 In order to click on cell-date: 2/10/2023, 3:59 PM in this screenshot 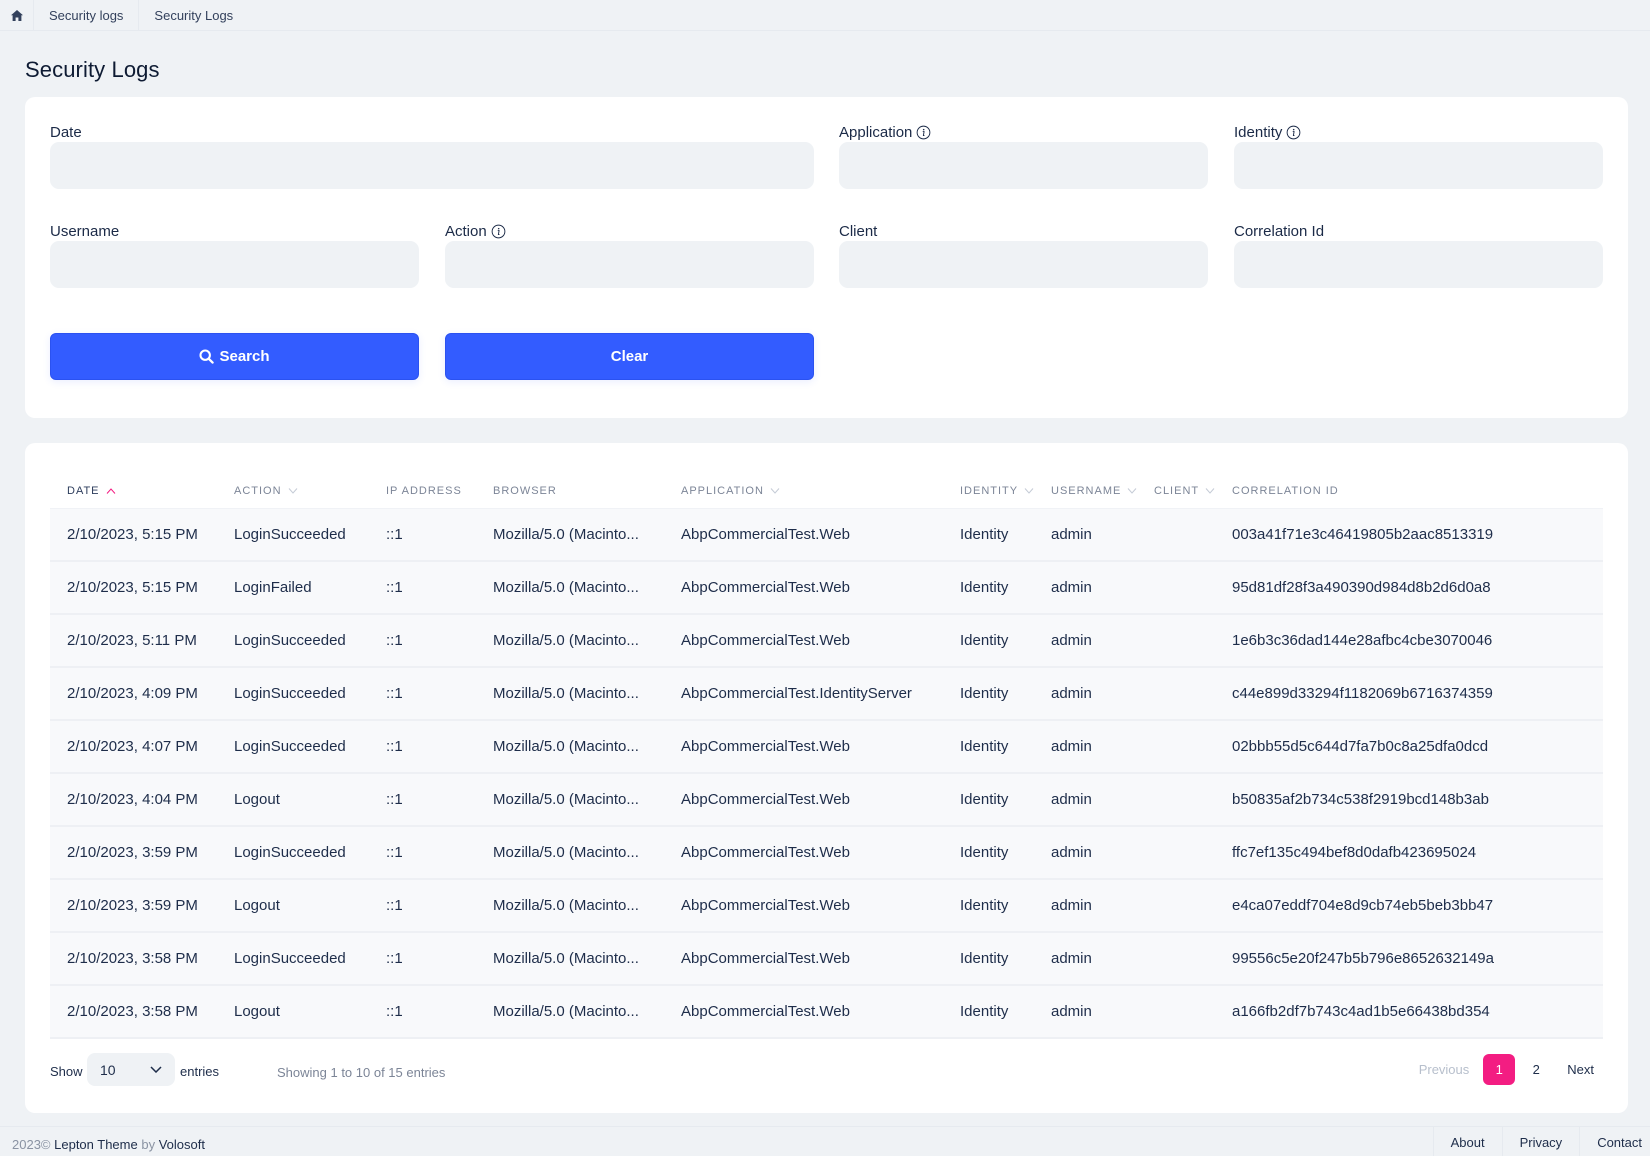, I will do `click(132, 905)`.